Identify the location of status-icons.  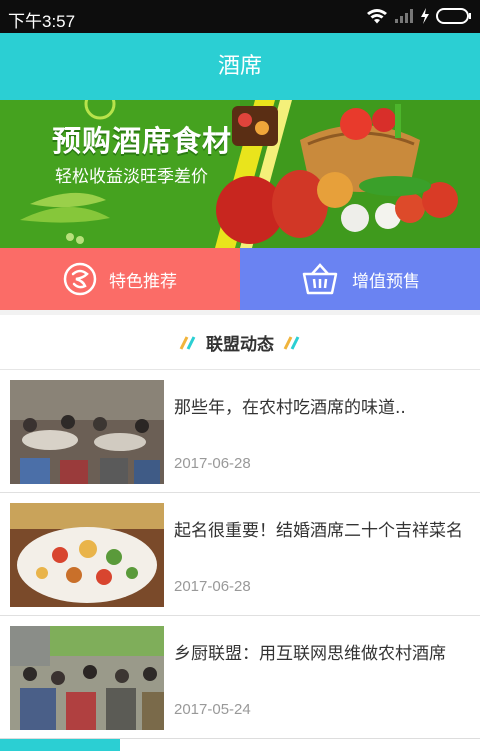
(419, 16).